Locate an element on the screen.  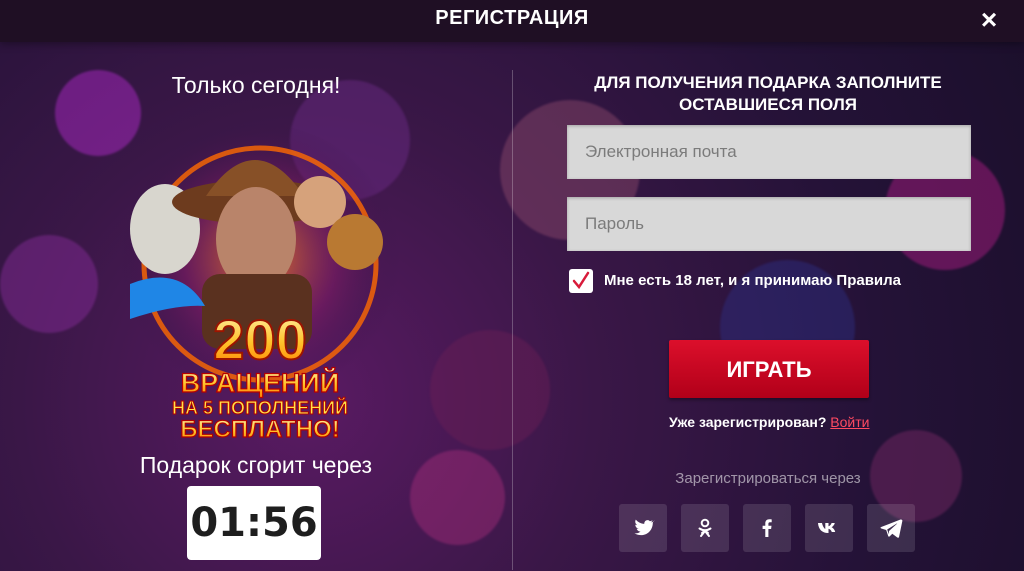
promo-deposits-label: НА 5 ПОПОЛНЕНИЙ is located at coordinates (260, 407).